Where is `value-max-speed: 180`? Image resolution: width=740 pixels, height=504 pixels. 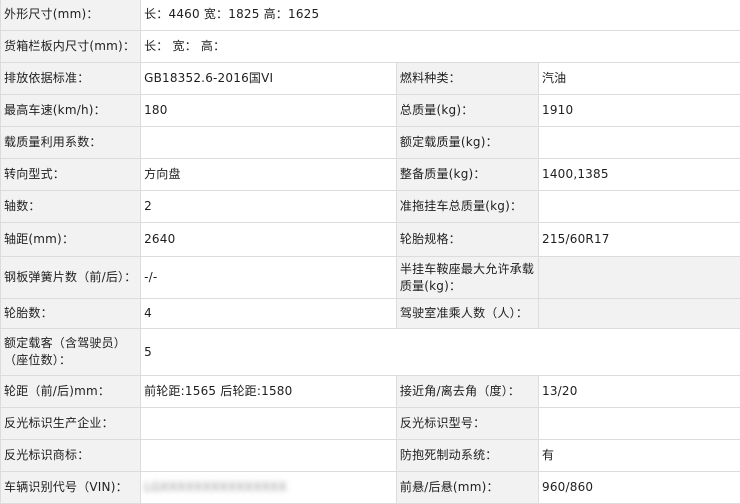
value-max-speed: 180 is located at coordinates (268, 110).